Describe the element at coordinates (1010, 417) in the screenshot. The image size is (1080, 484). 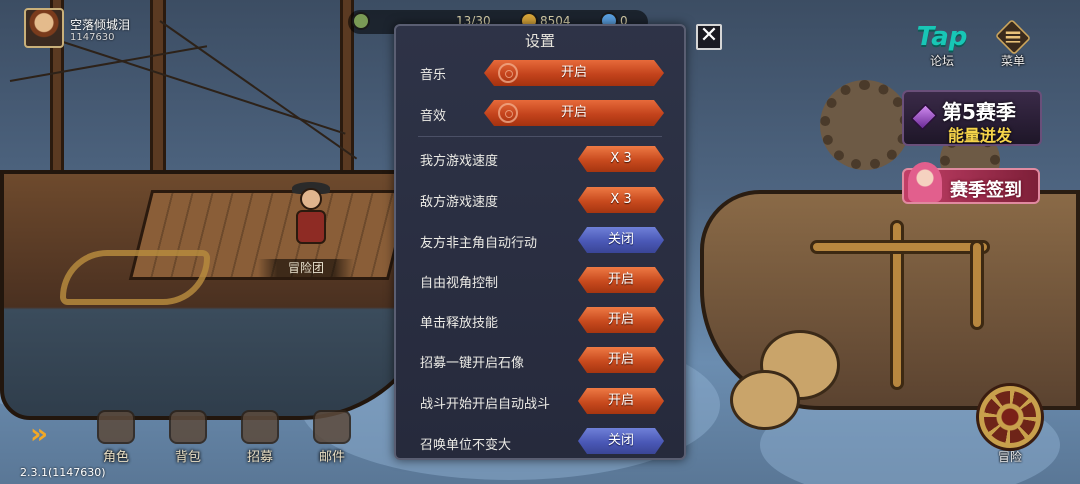
I see `ship-wheel-icon` at that location.